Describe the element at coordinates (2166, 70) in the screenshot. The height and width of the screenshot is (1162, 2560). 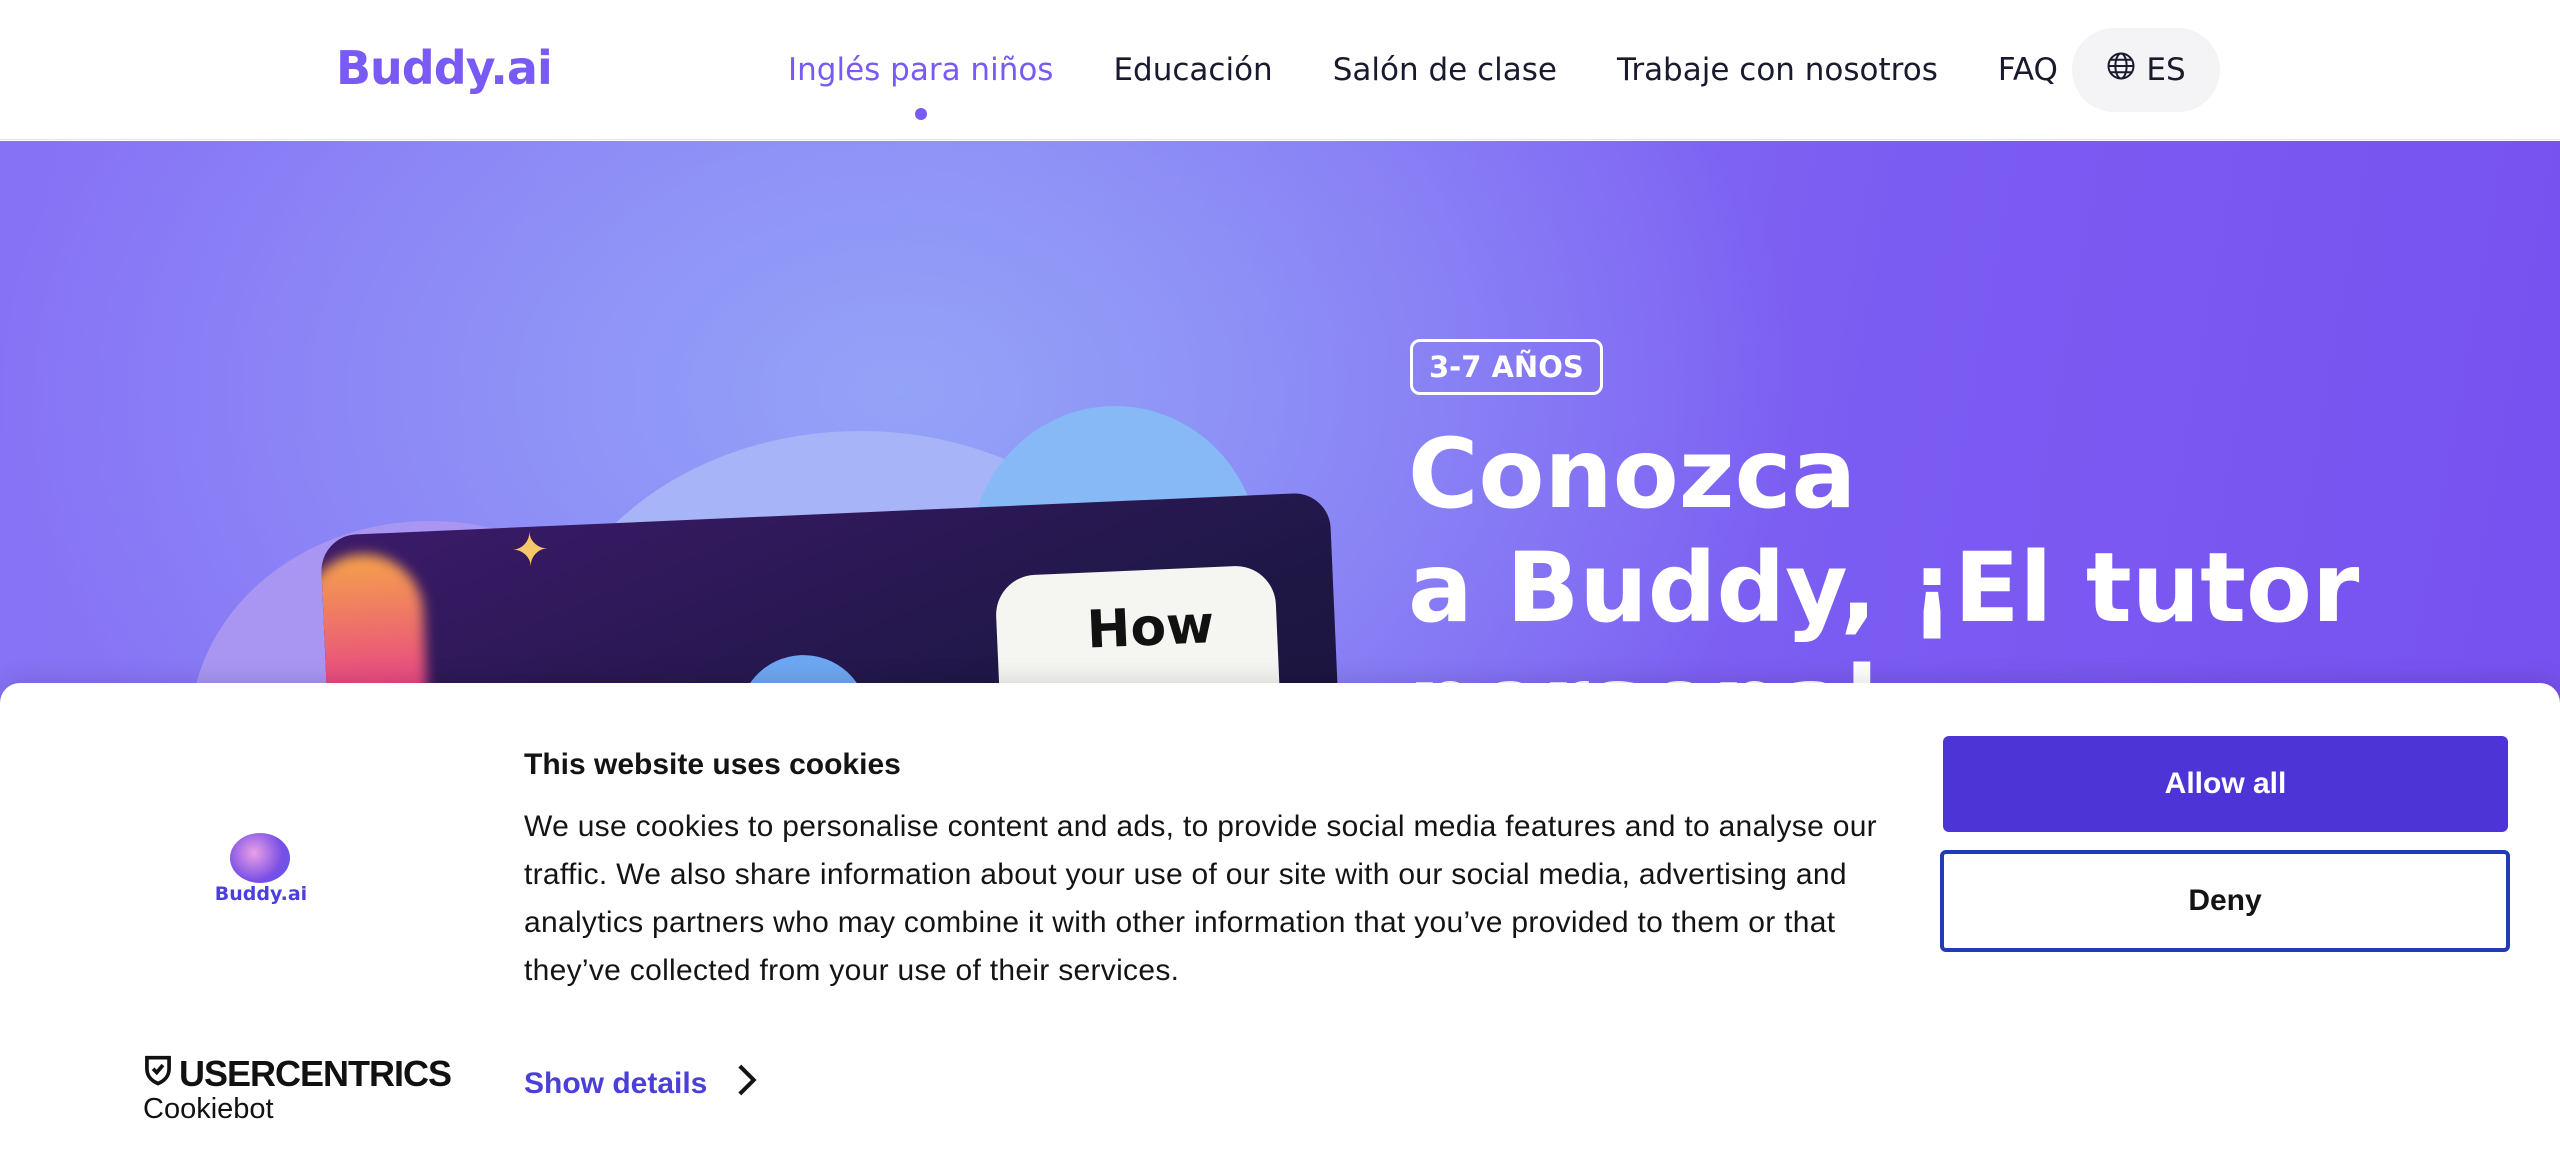
I see `language-label: ES` at that location.